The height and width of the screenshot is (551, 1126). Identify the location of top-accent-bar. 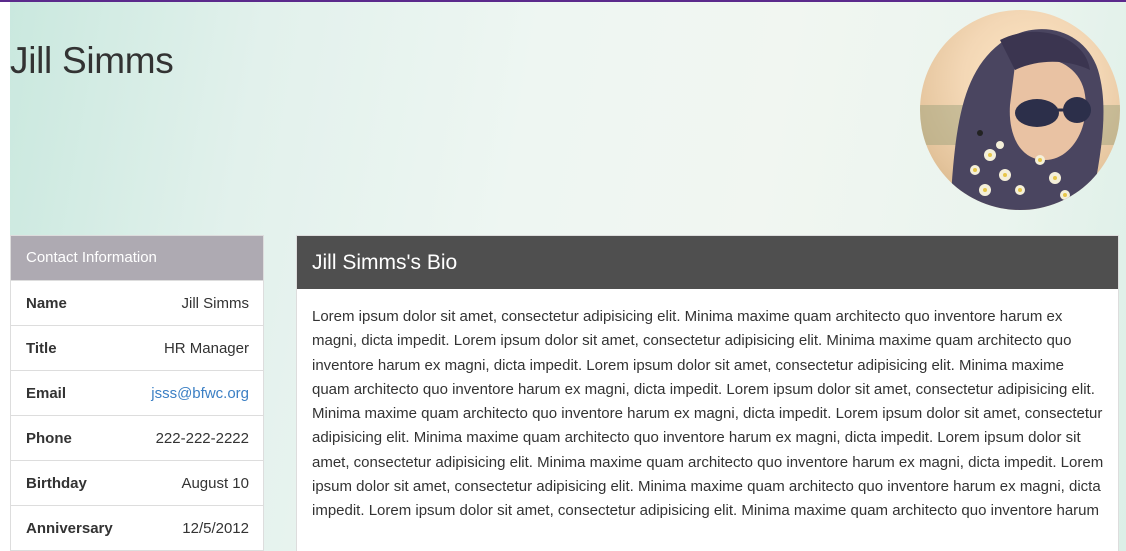
(563, 1).